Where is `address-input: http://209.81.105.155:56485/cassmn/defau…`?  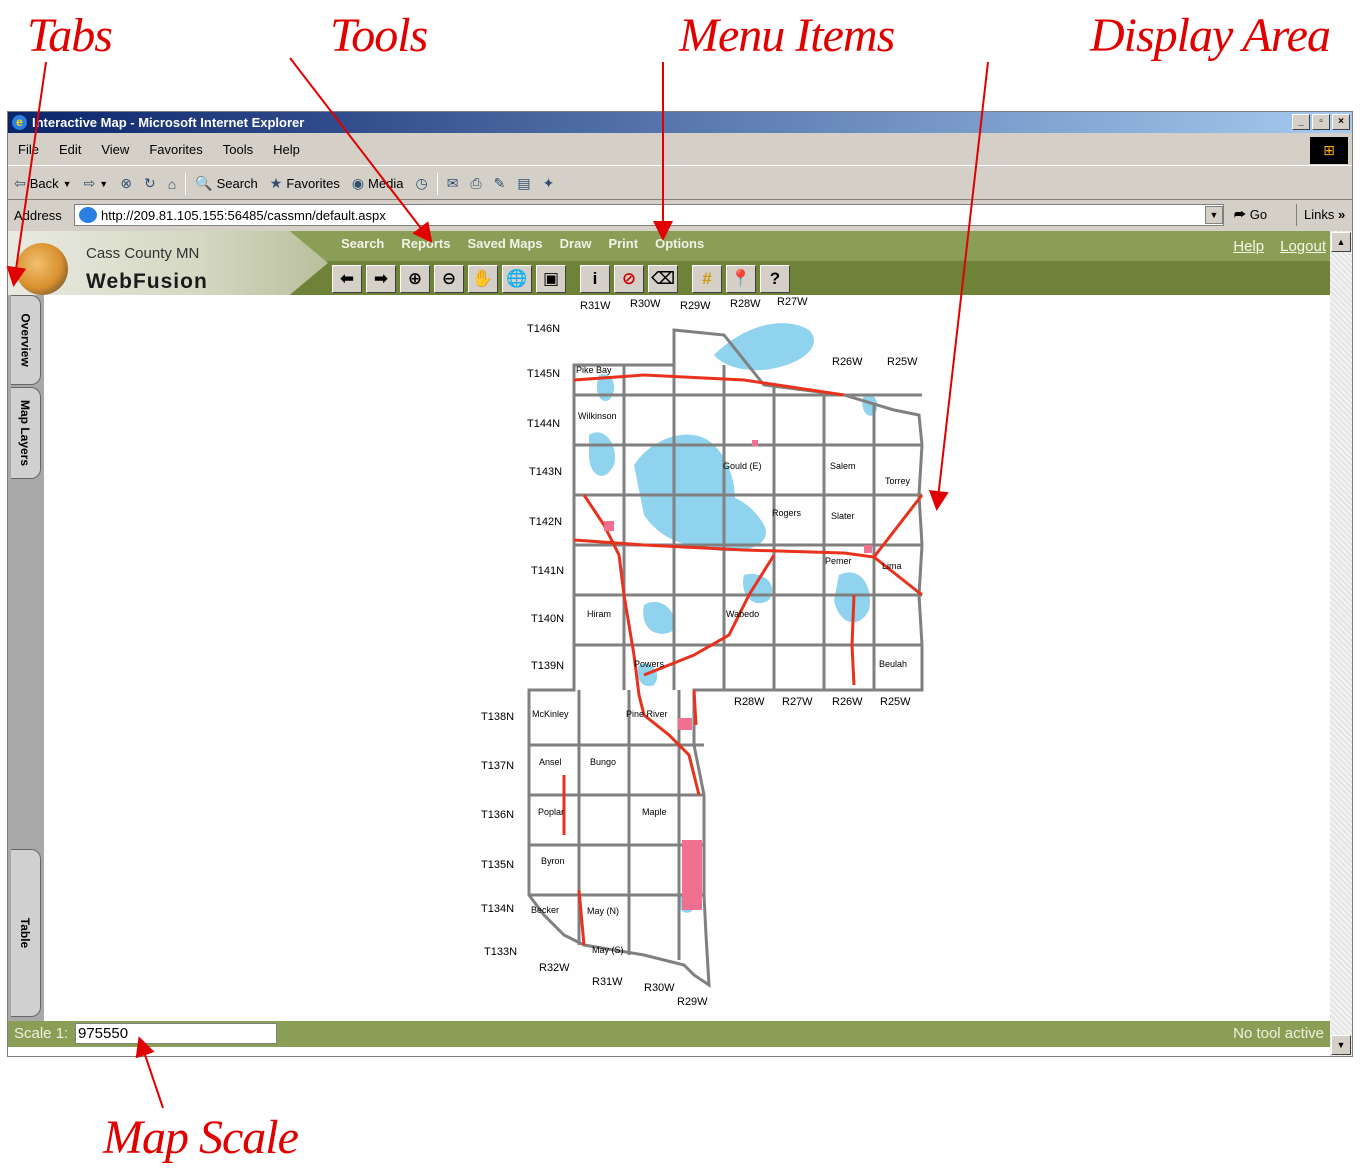 address-input: http://209.81.105.155:56485/cassmn/defau… is located at coordinates (649, 215).